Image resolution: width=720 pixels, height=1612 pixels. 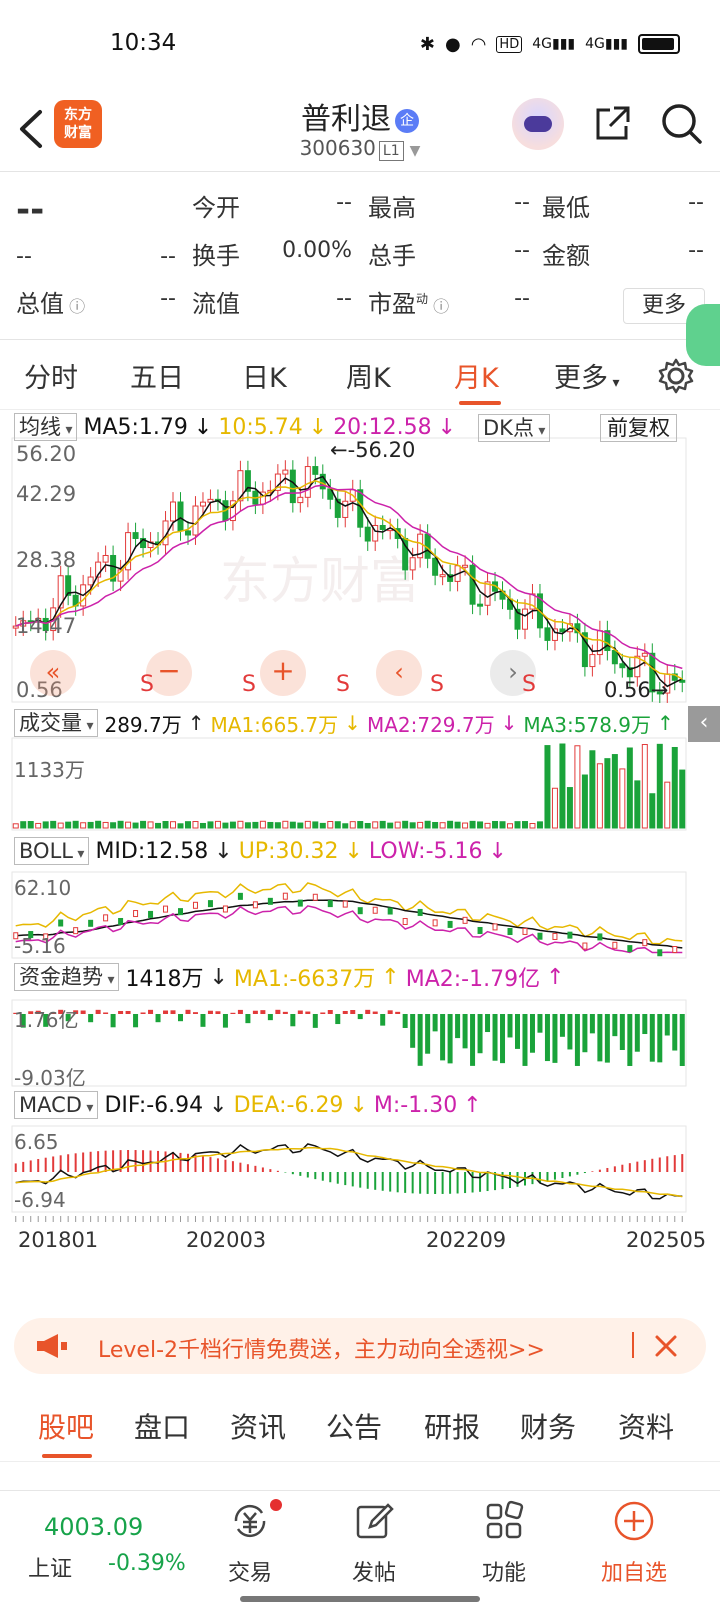 I want to click on low-marker: 0.56→, so click(x=636, y=690).